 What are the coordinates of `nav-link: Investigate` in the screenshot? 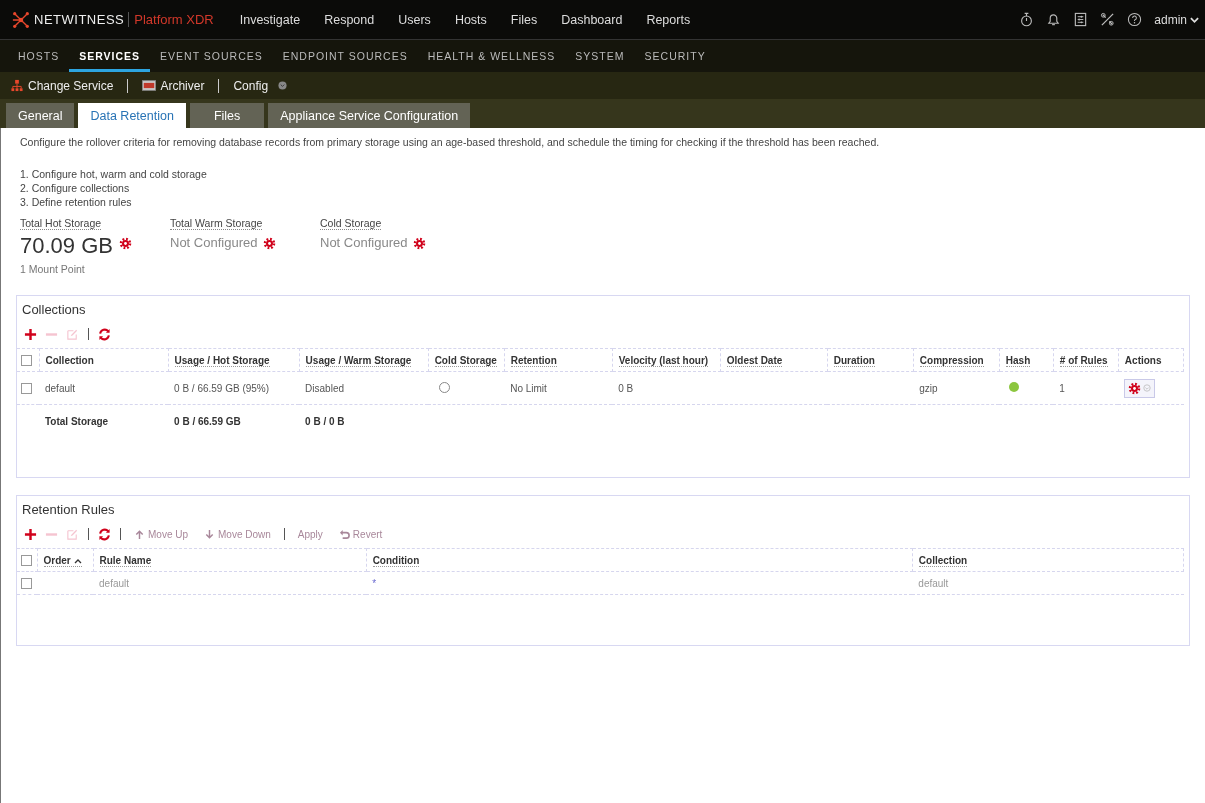 It's located at (270, 19).